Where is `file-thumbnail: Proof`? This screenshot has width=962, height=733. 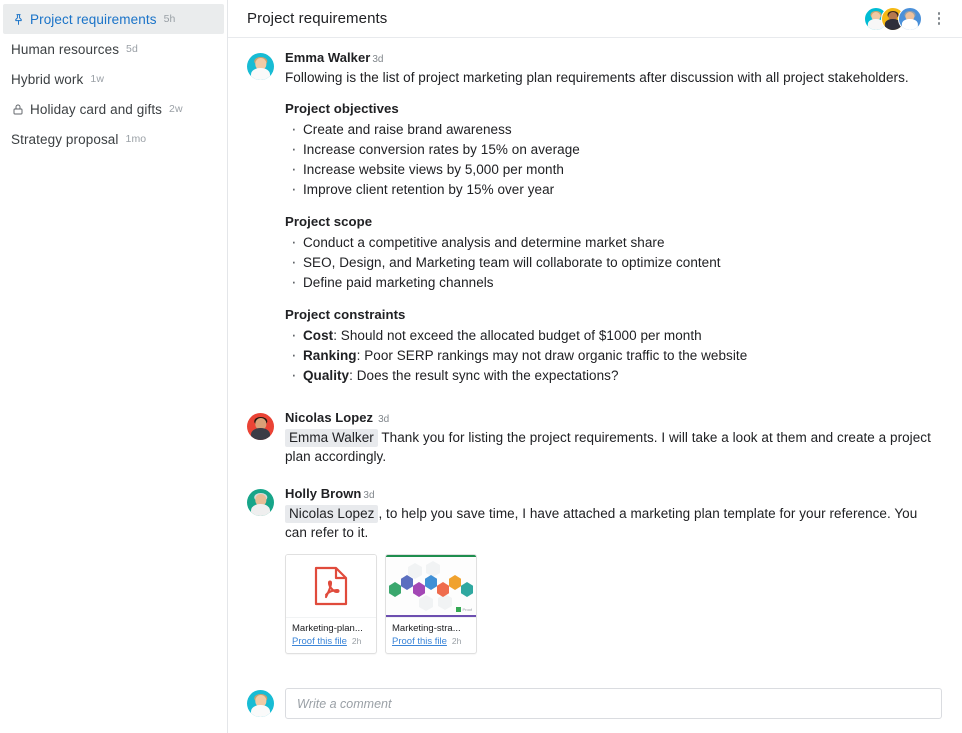 file-thumbnail: Proof is located at coordinates (431, 586).